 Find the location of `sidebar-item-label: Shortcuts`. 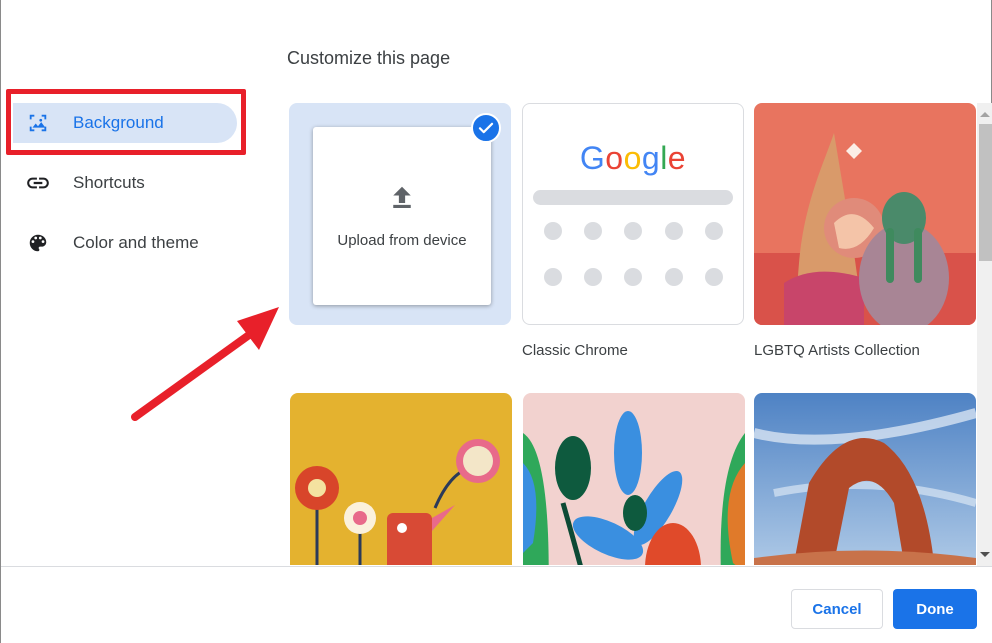

sidebar-item-label: Shortcuts is located at coordinates (109, 182).